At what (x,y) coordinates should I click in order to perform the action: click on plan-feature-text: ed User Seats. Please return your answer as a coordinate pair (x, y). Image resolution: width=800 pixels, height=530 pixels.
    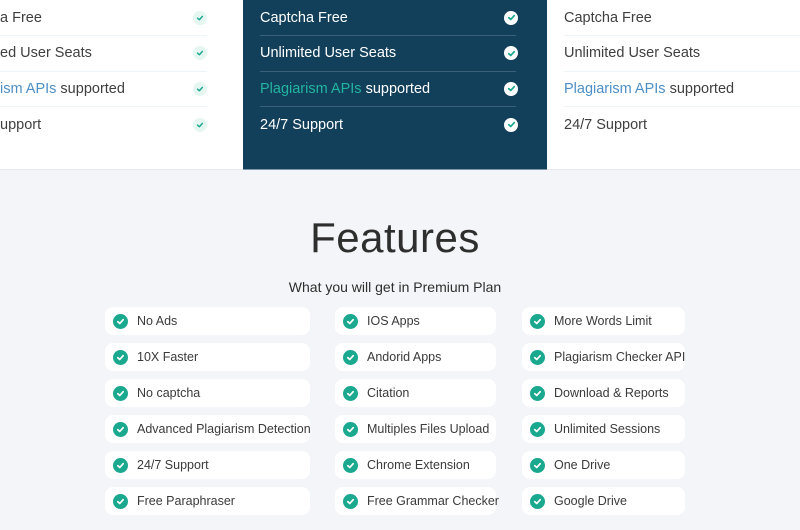
    Looking at the image, I should click on (46, 53).